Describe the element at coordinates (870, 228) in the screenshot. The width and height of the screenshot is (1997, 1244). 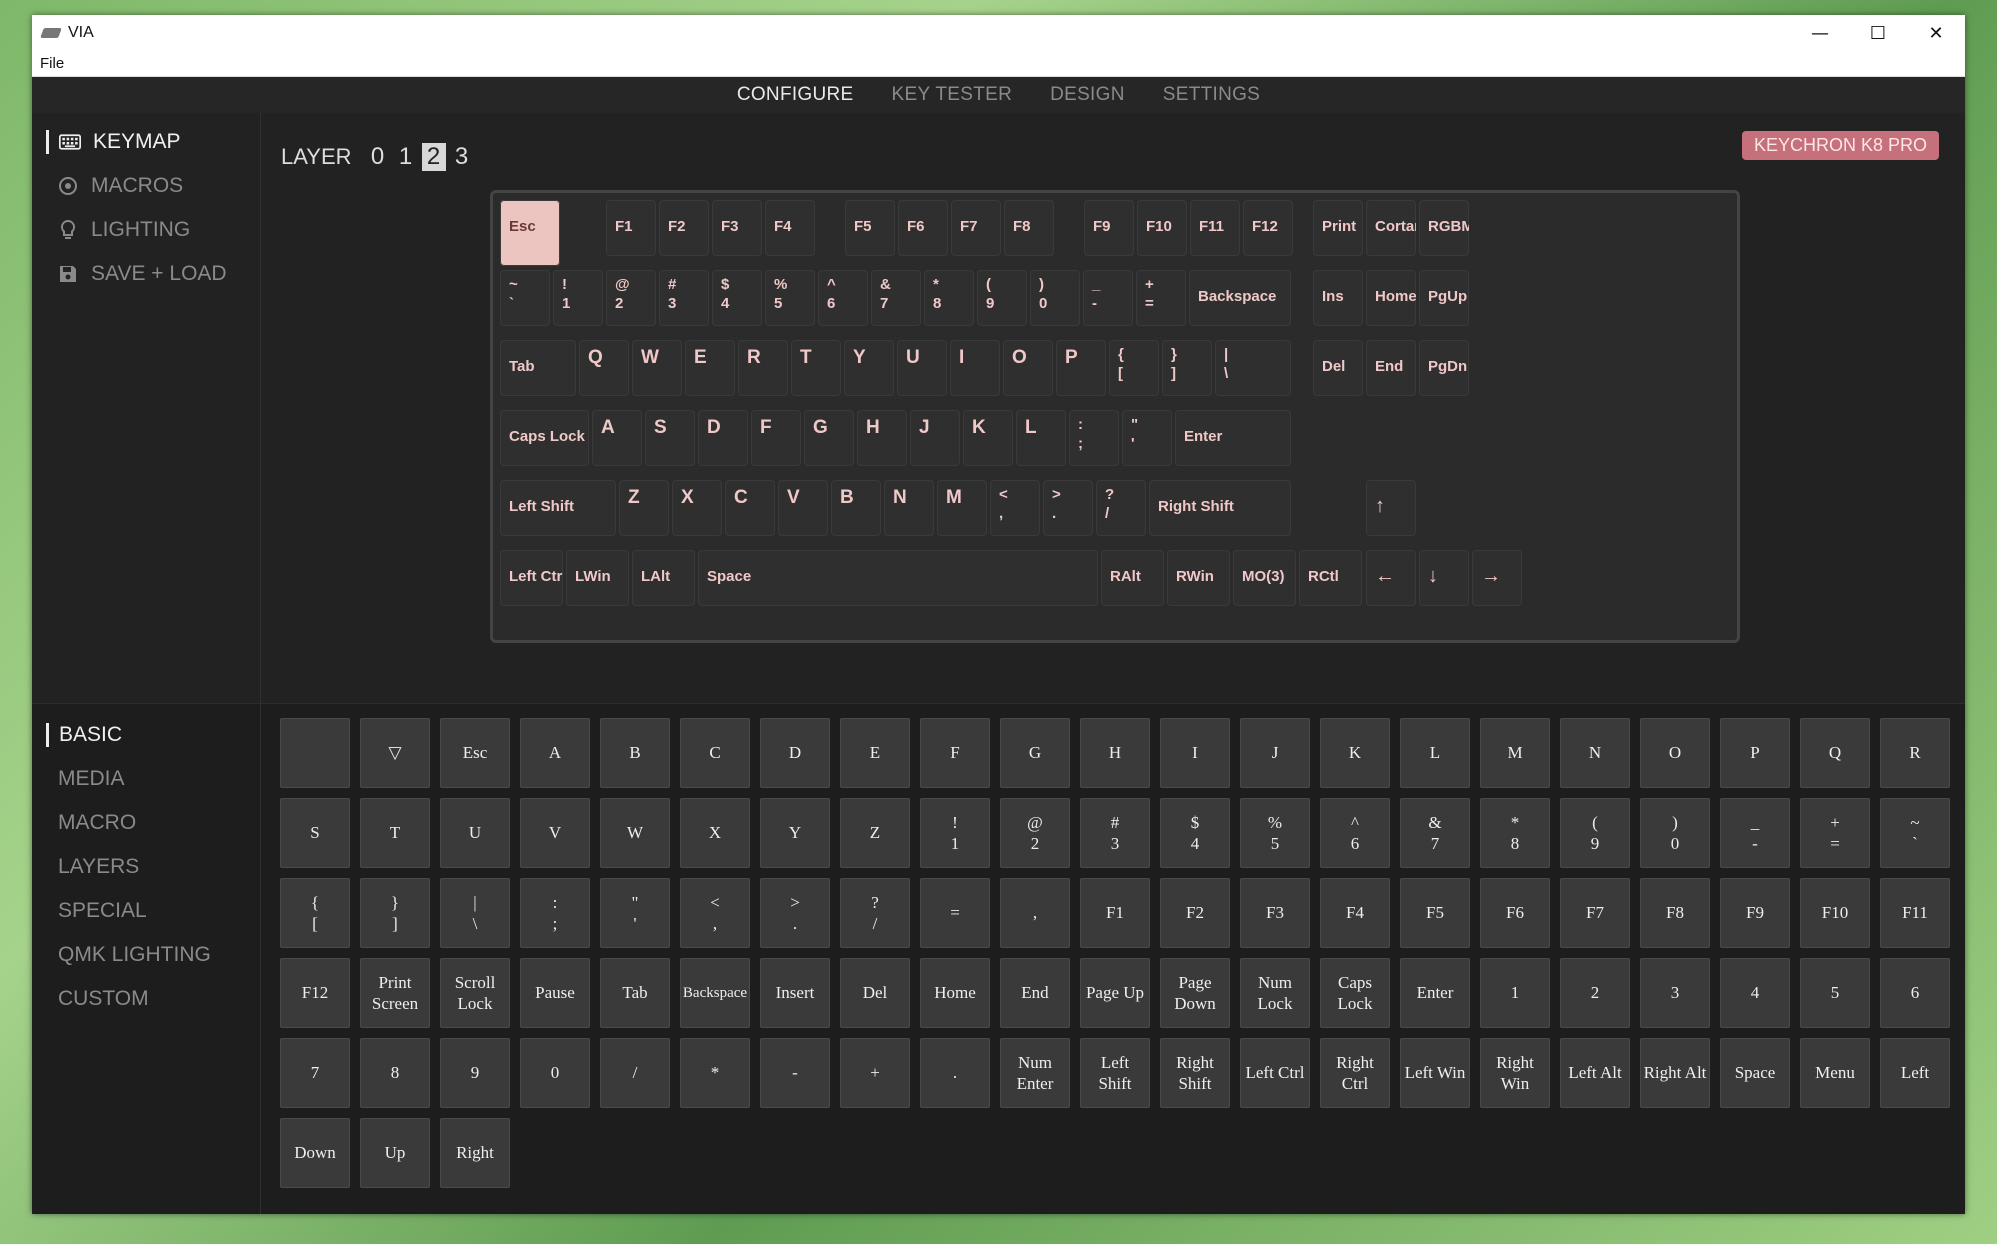
I see `key-f5: F5` at that location.